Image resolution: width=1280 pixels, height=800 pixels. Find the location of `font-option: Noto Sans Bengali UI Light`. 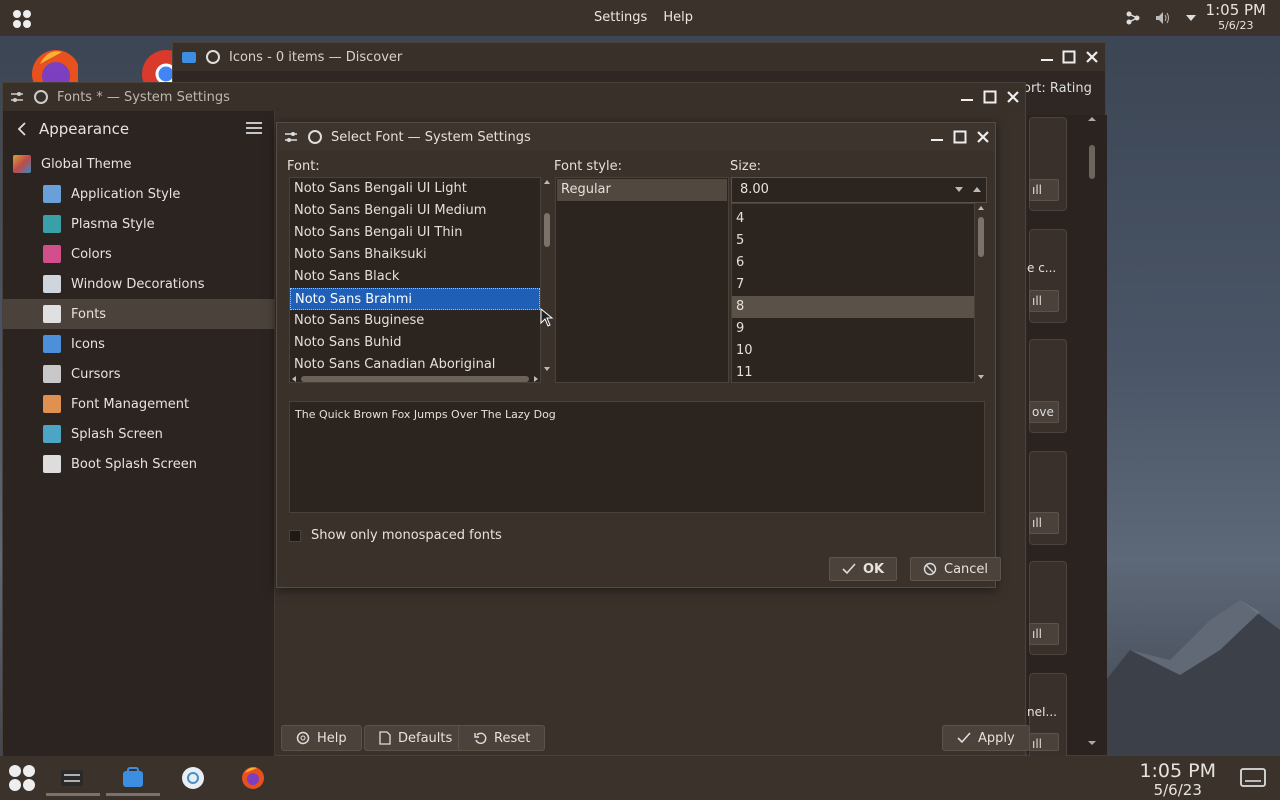

font-option: Noto Sans Bengali UI Light is located at coordinates (415, 189).